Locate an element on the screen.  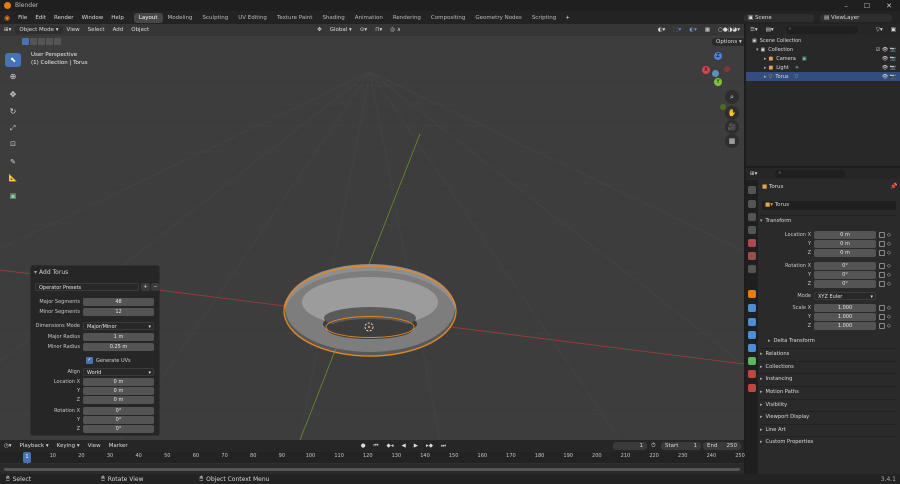
operator-panel-title: Add Torus is located at coordinates (52, 272).